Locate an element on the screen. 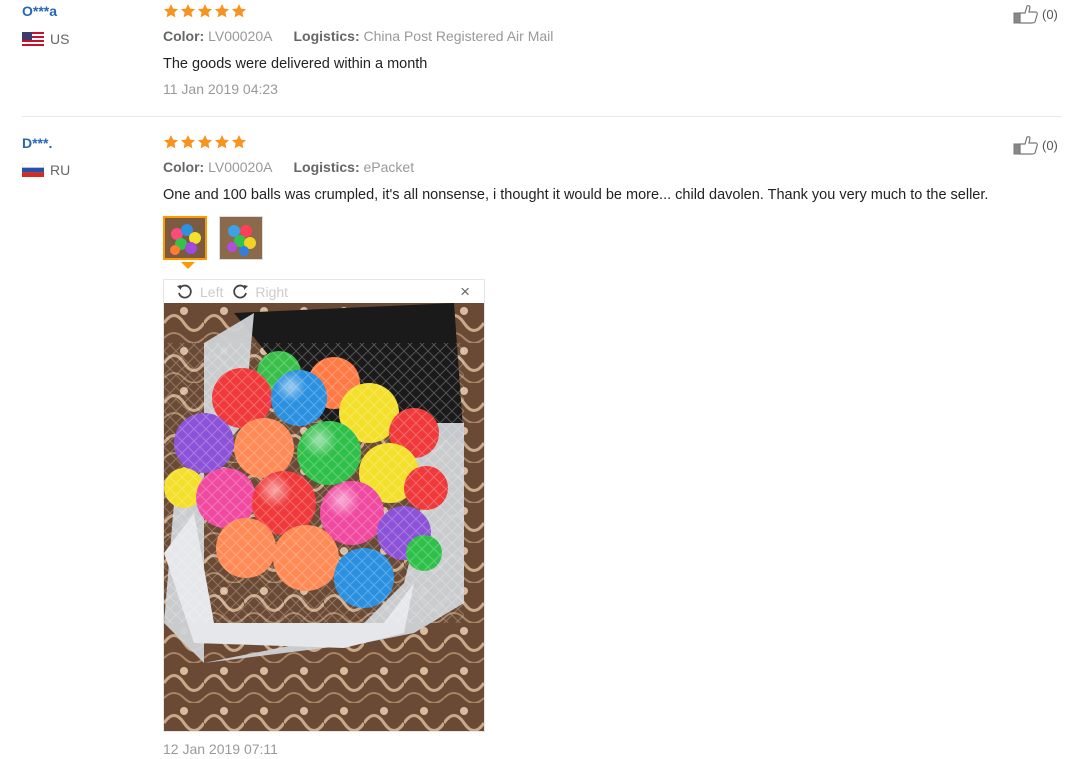 This screenshot has width=1092, height=759. rotate-right-button: Right is located at coordinates (259, 292).